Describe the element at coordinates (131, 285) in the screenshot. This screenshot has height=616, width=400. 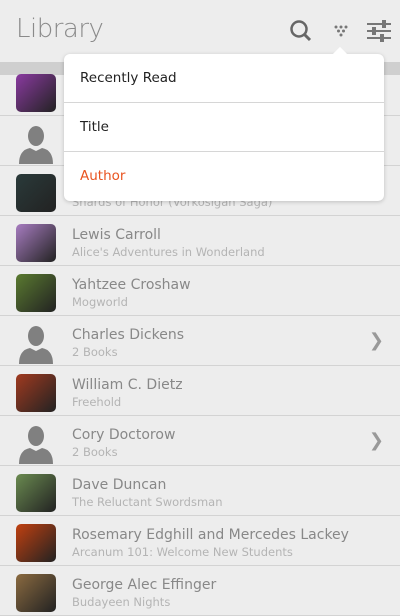
I see `author-name: Yahtzee Croshaw` at that location.